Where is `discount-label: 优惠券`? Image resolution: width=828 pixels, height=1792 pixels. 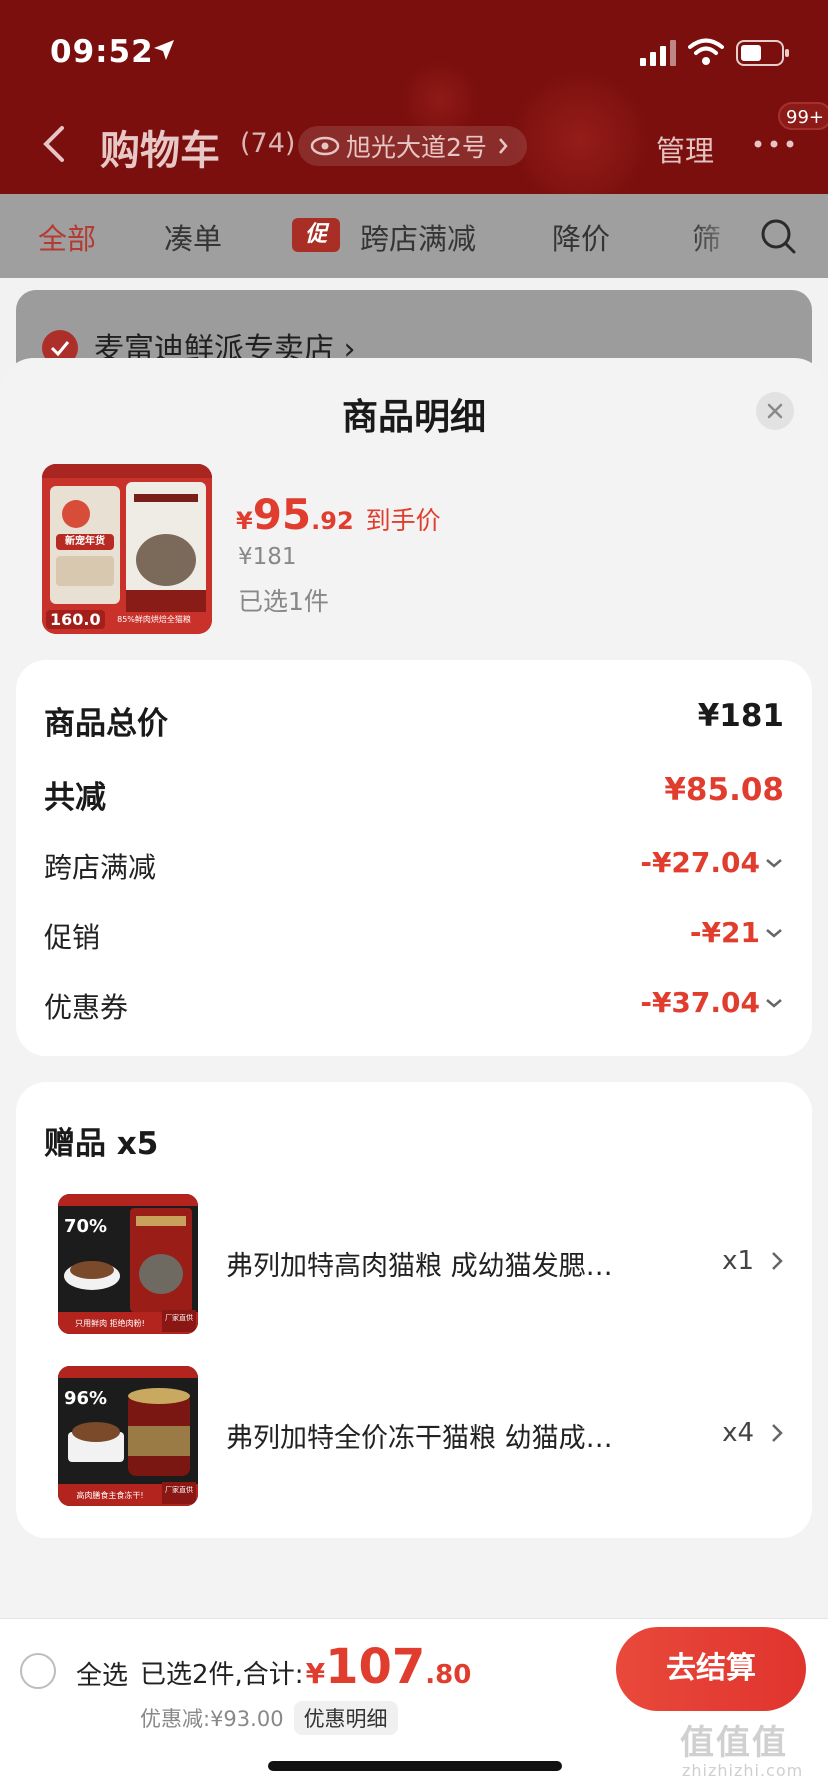 discount-label: 优惠券 is located at coordinates (86, 1007).